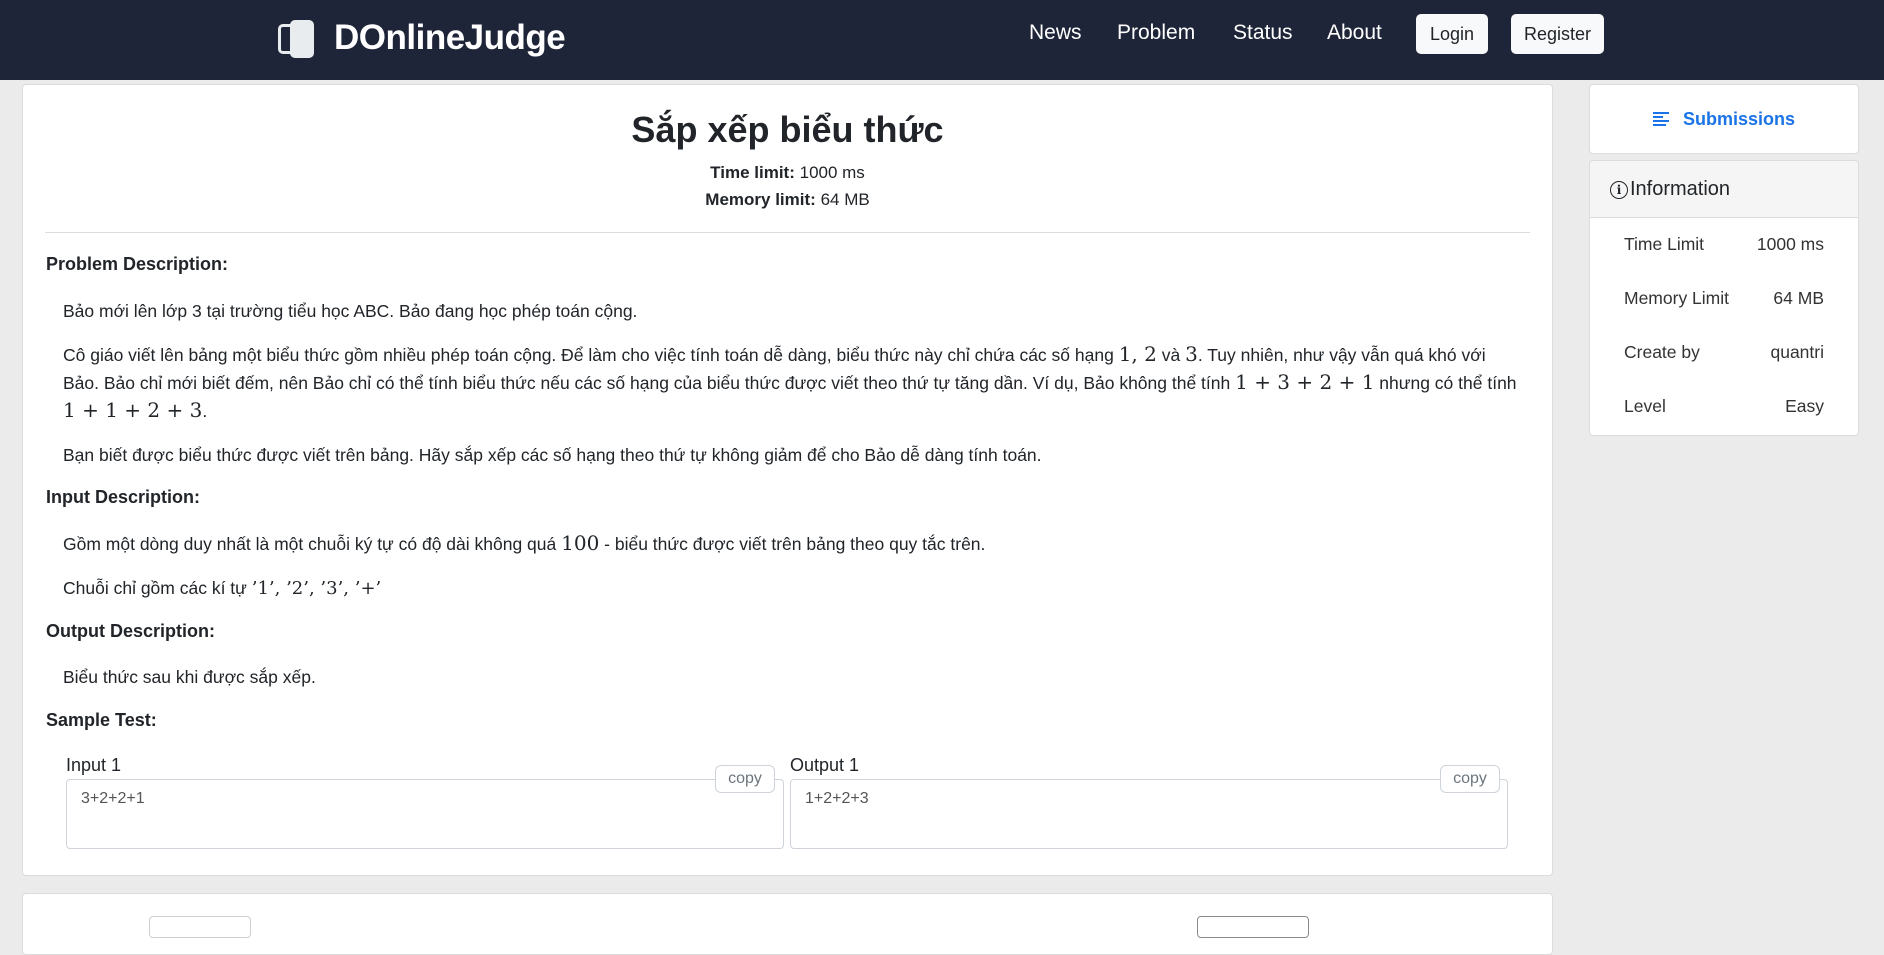  I want to click on copy-output-button: copy, so click(1470, 779).